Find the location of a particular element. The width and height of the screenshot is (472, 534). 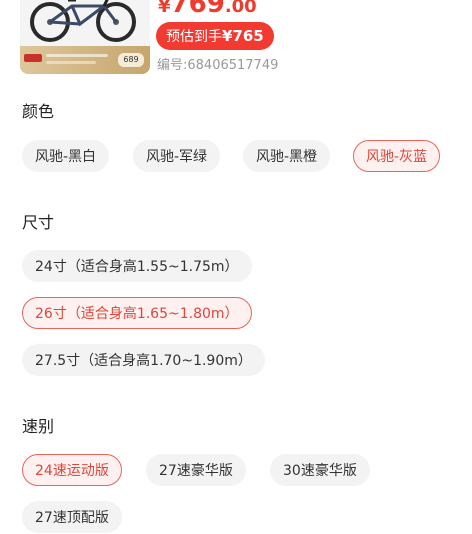

size-option-26: 26寸（适合身高1.65~1.80m） is located at coordinates (137, 313).